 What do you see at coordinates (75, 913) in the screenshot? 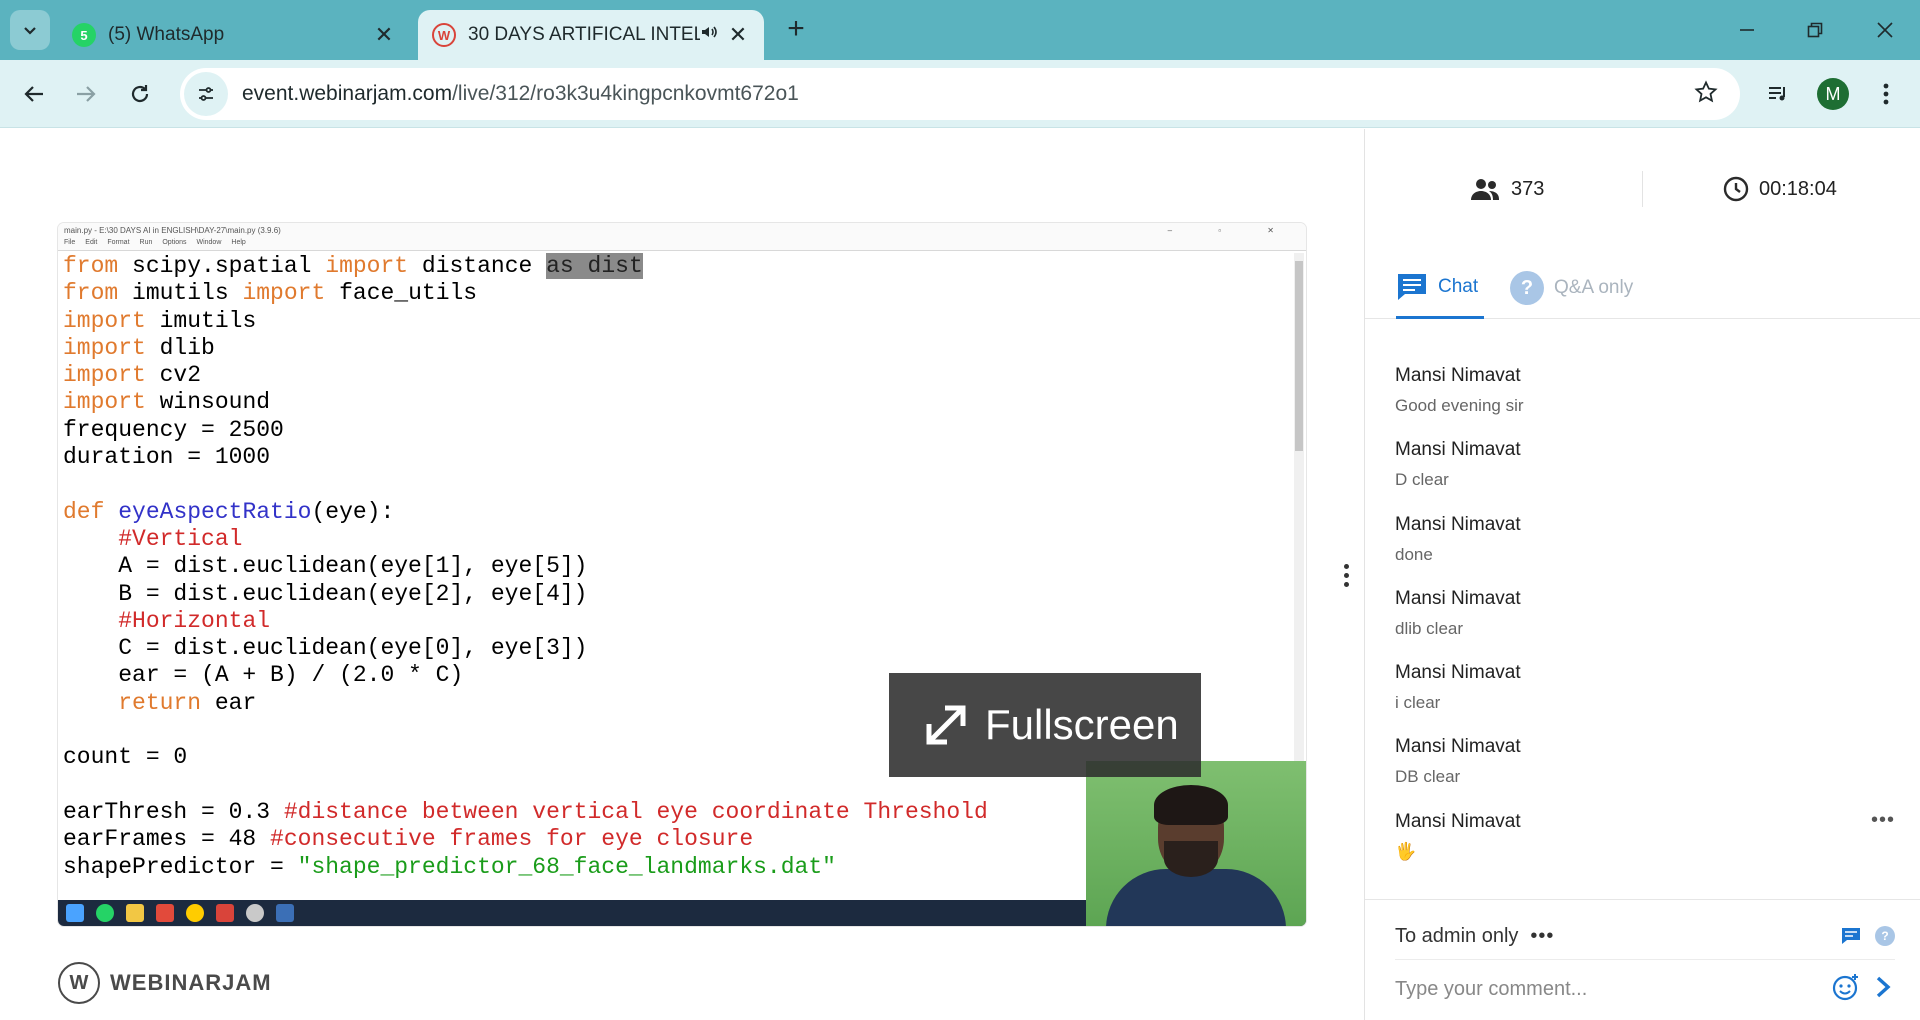
I see `windows-start-icon` at bounding box center [75, 913].